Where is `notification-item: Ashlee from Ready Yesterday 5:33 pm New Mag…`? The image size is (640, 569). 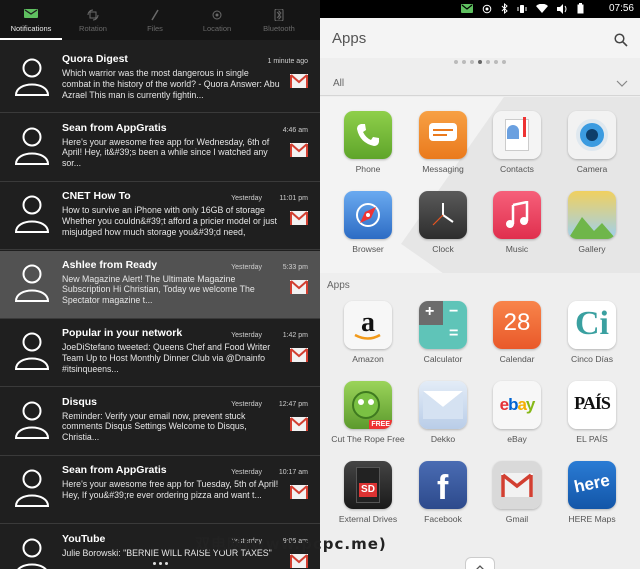 notification-item: Ashlee from Ready Yesterday 5:33 pm New Mag… is located at coordinates (160, 284).